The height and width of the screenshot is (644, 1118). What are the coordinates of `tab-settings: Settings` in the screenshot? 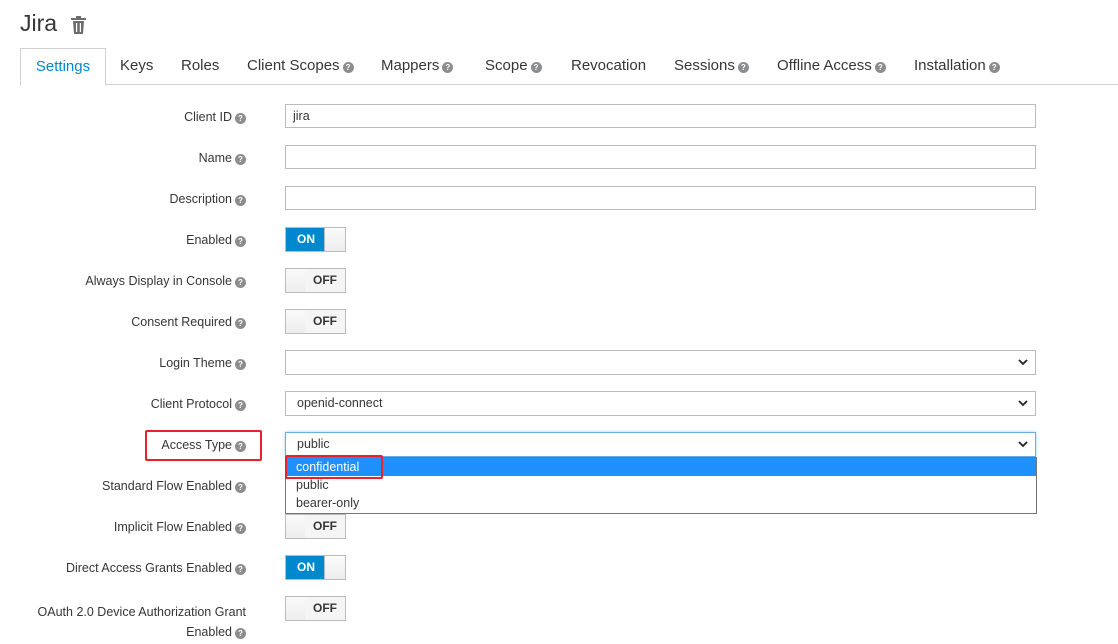 It's located at (63, 67).